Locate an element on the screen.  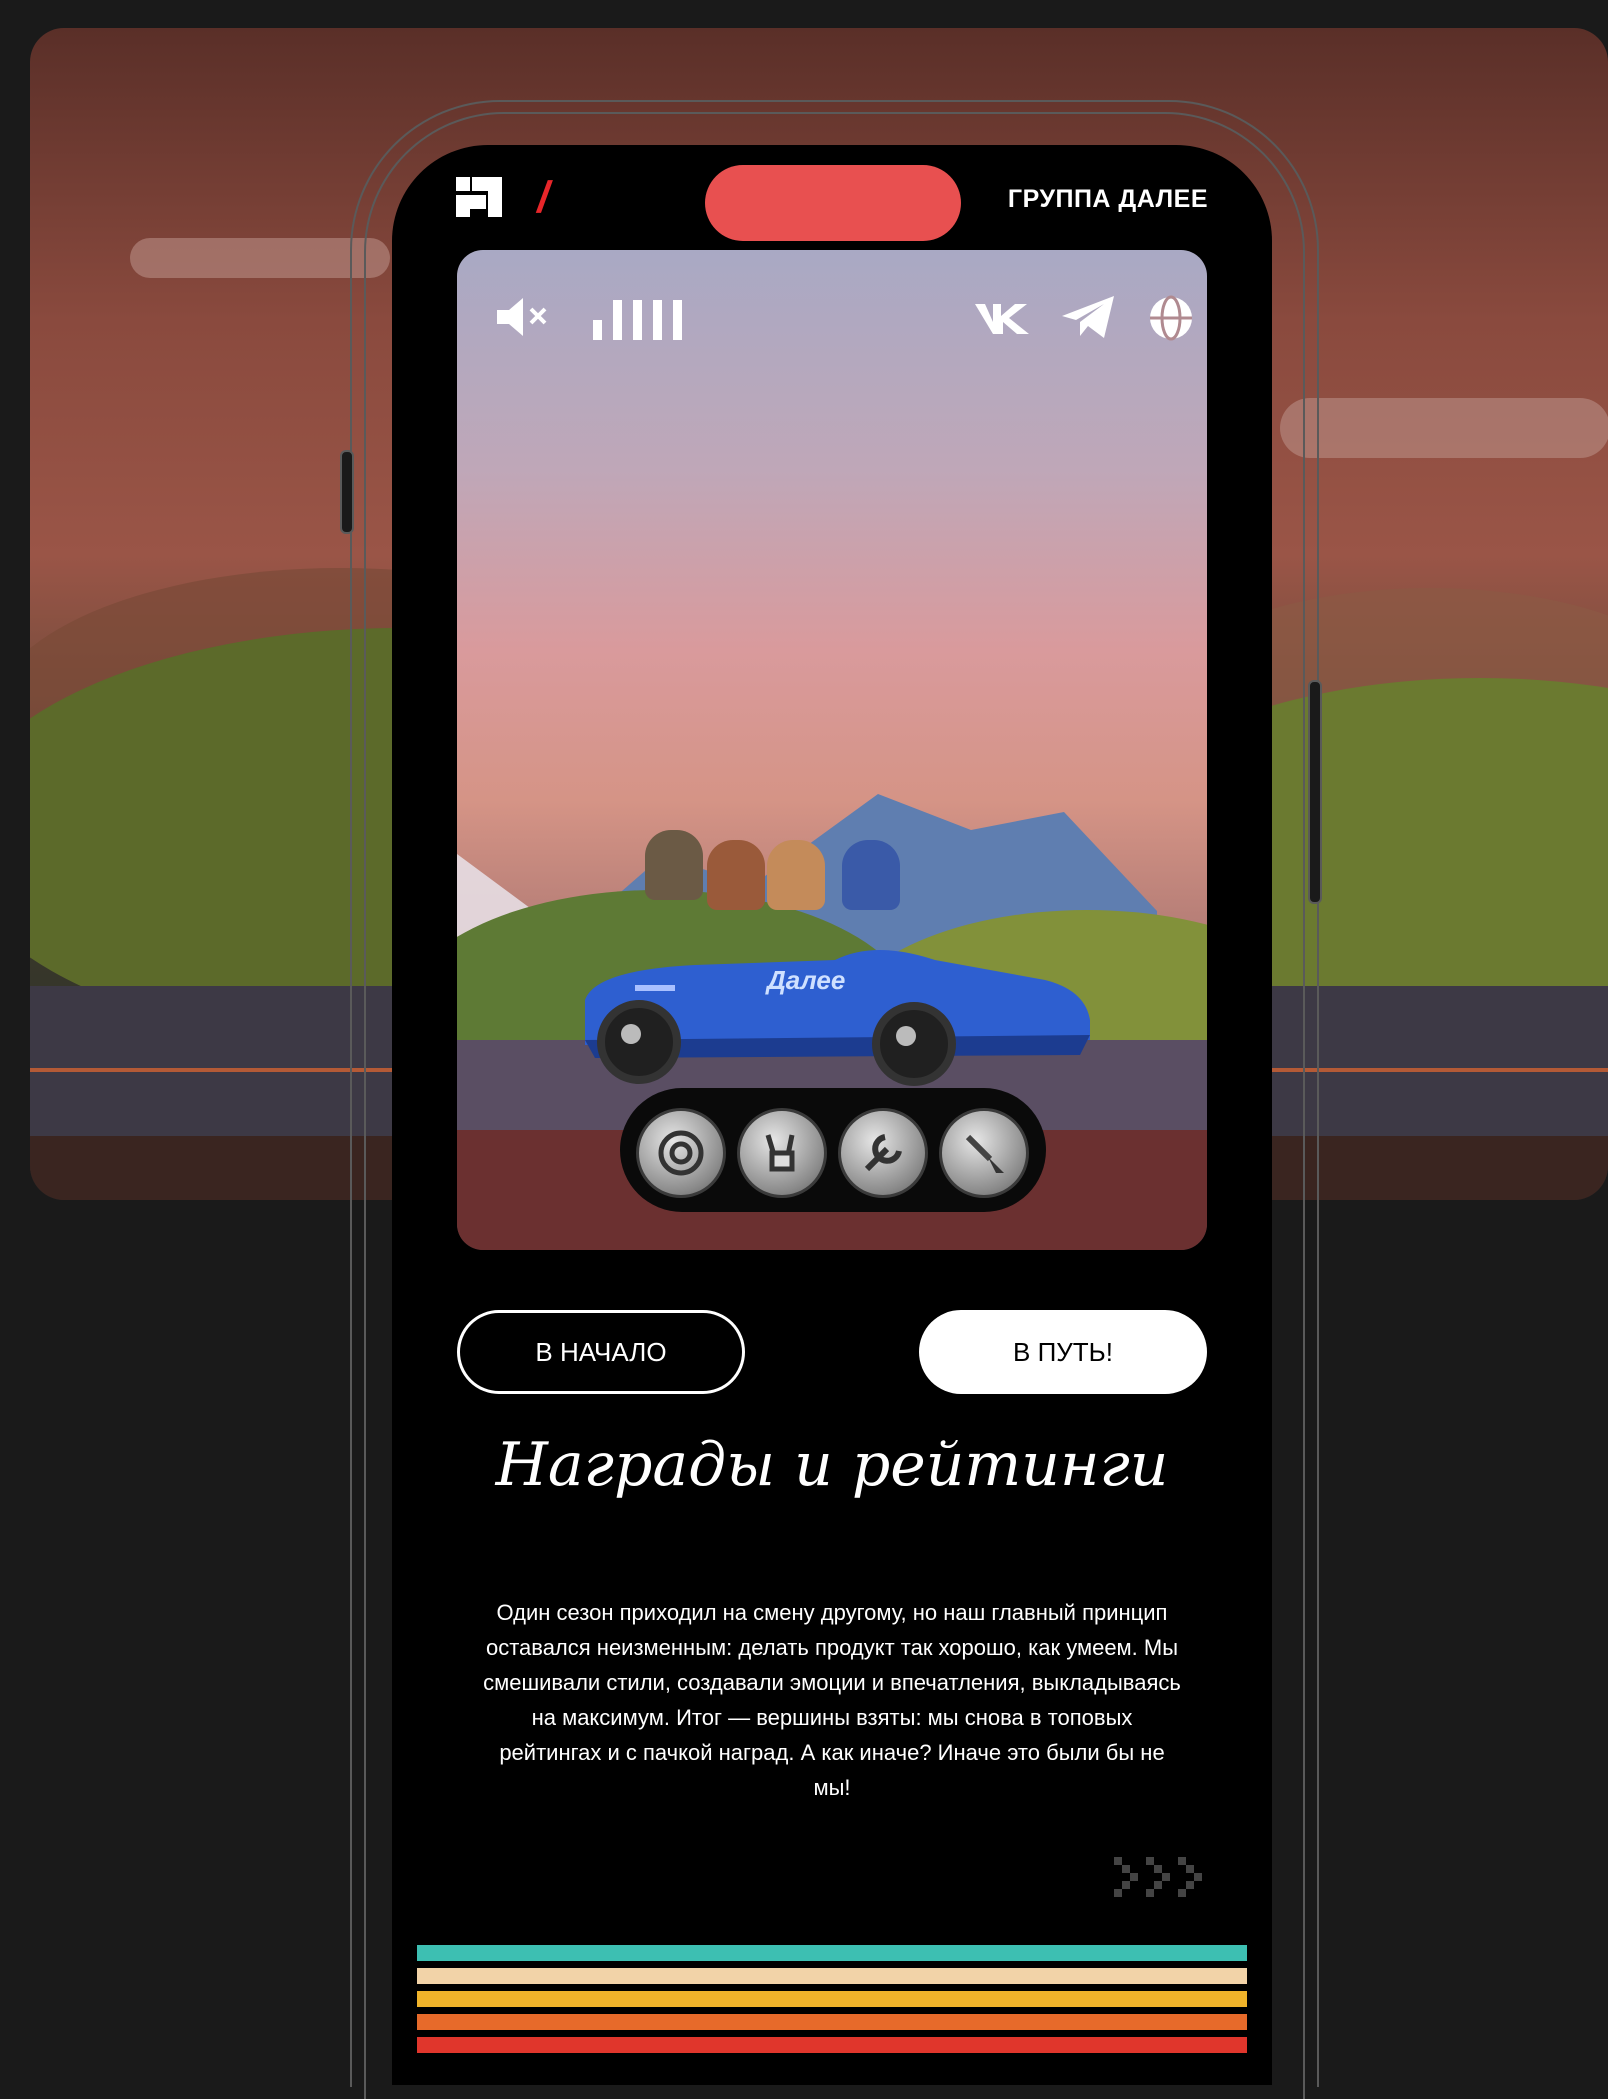
target-icon is located at coordinates (681, 1153).